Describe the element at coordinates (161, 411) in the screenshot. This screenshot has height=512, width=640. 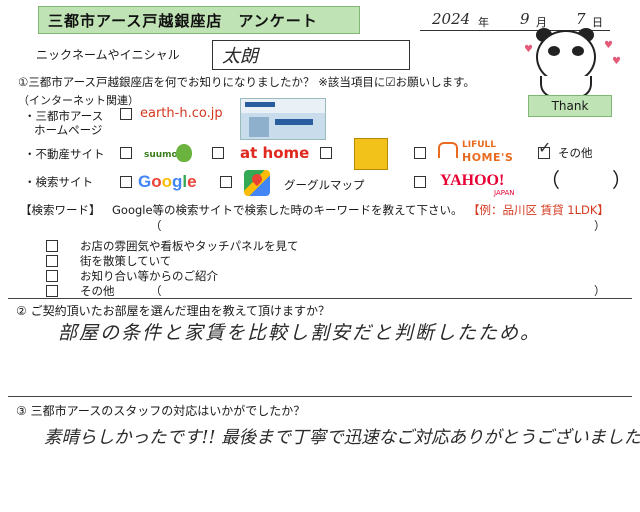
I see `q3-question: ③ 三都市アースのスタッフの対応はいかがでしたか？` at that location.